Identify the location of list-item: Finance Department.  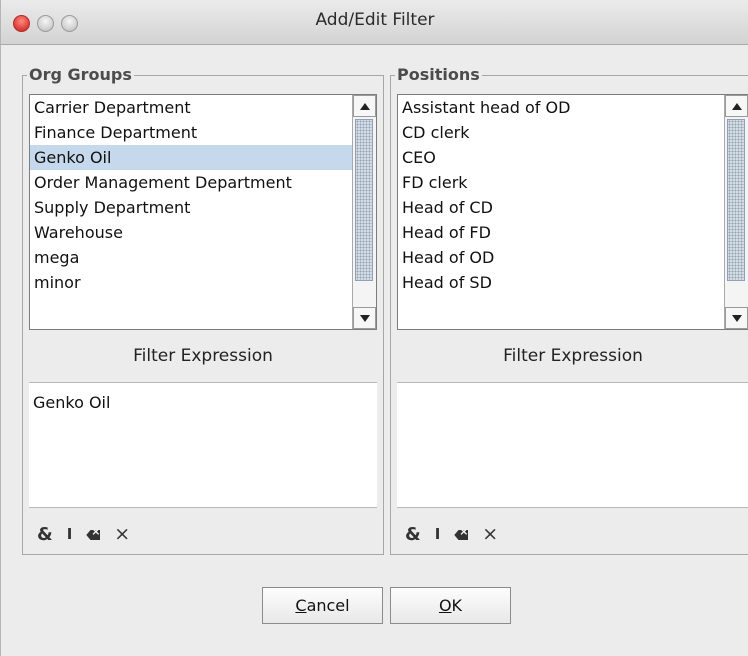
(191, 132).